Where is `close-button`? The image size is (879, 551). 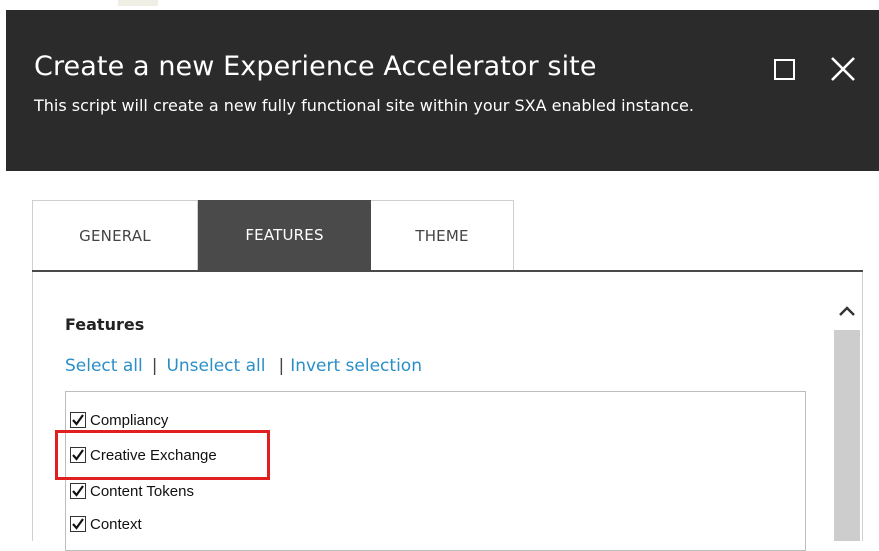 close-button is located at coordinates (843, 69).